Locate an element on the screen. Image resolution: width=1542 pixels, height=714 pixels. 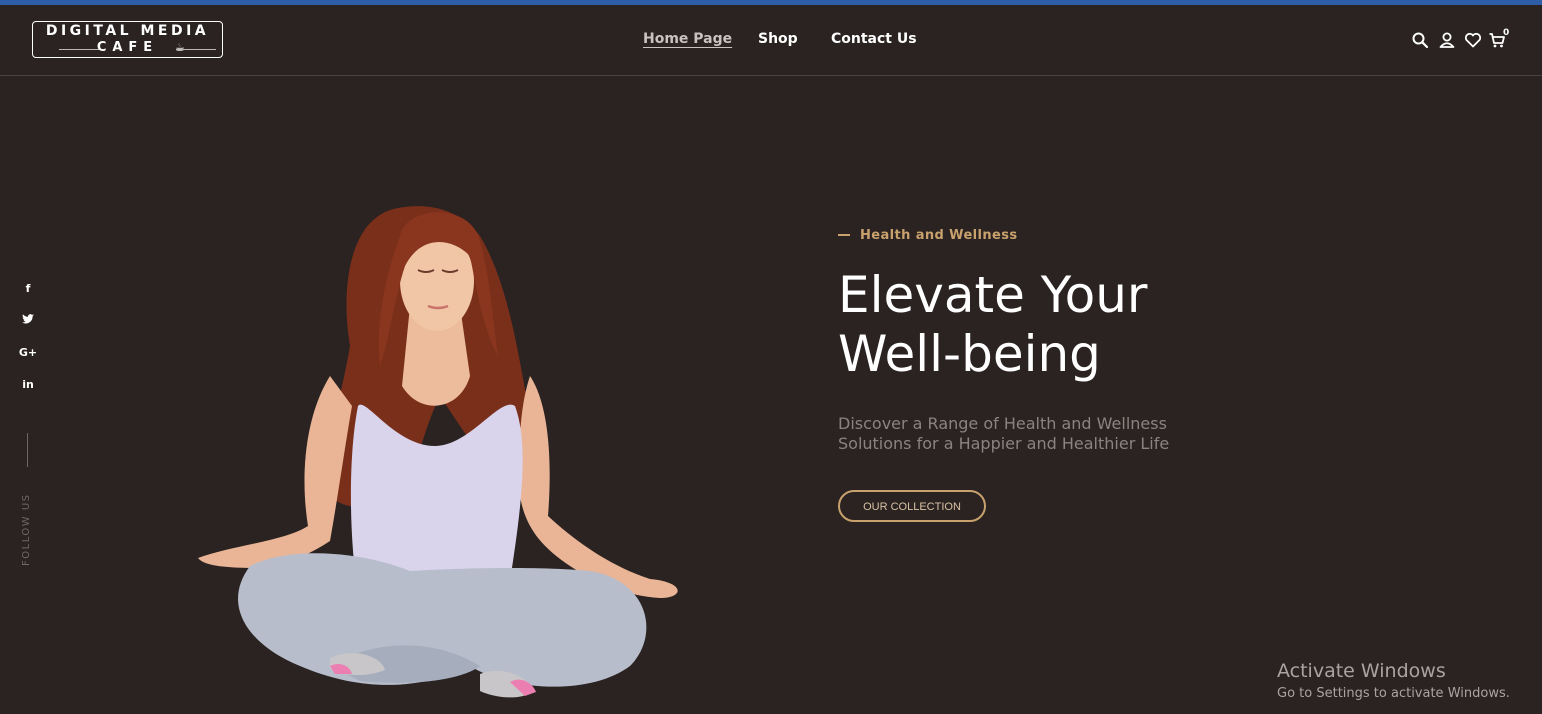
activate-windows-title: Activate Windows is located at coordinates (1361, 671).